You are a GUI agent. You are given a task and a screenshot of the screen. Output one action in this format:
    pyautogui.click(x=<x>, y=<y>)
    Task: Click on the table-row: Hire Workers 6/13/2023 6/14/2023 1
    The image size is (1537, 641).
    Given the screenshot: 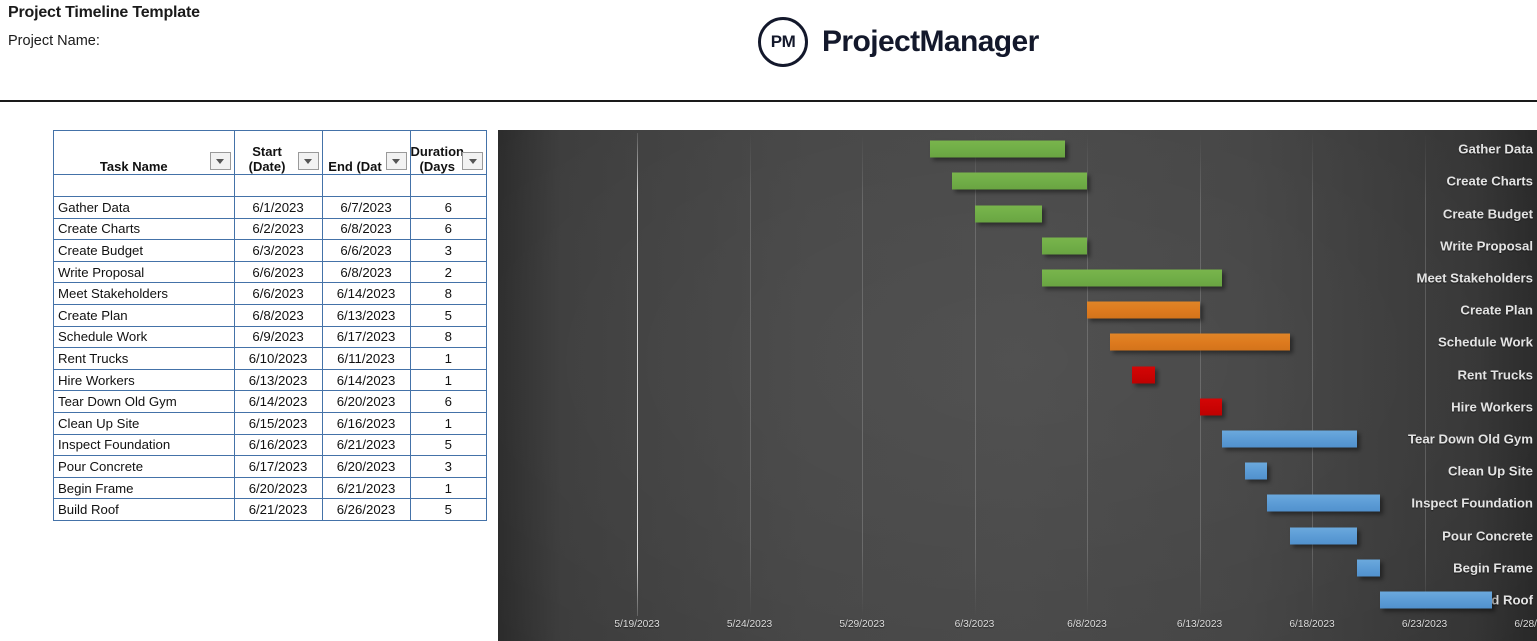 What is the action you would take?
    pyautogui.click(x=270, y=380)
    